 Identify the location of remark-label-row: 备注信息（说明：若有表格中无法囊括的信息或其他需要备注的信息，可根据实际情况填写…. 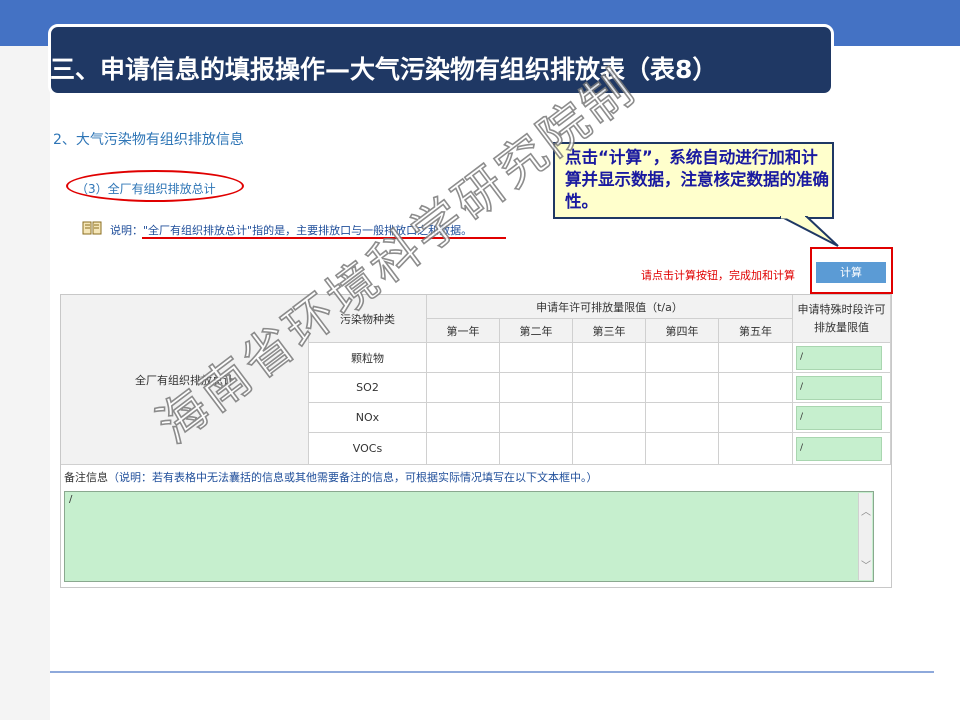
(331, 477).